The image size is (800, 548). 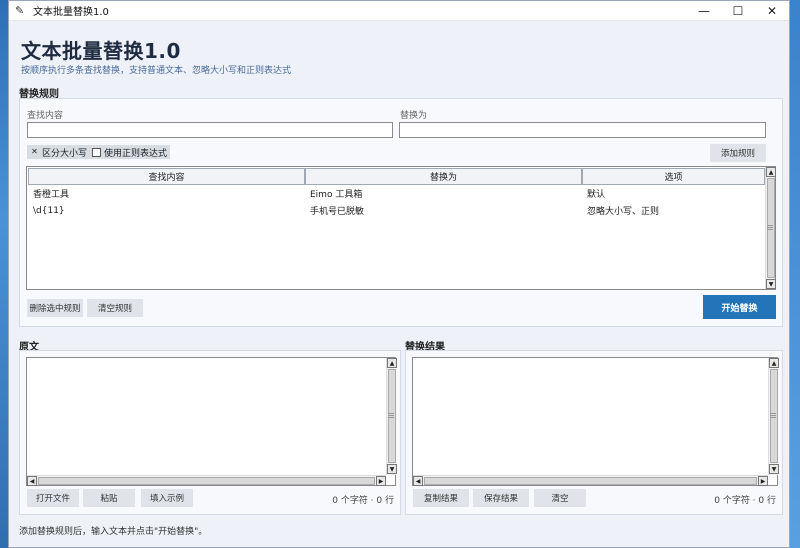 What do you see at coordinates (211, 421) in the screenshot?
I see `source-textarea` at bounding box center [211, 421].